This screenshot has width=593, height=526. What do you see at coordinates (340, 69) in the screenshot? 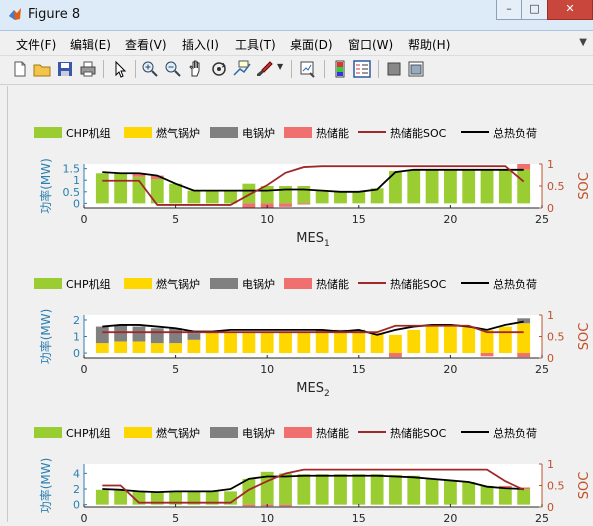
I see `colorbar-icon` at bounding box center [340, 69].